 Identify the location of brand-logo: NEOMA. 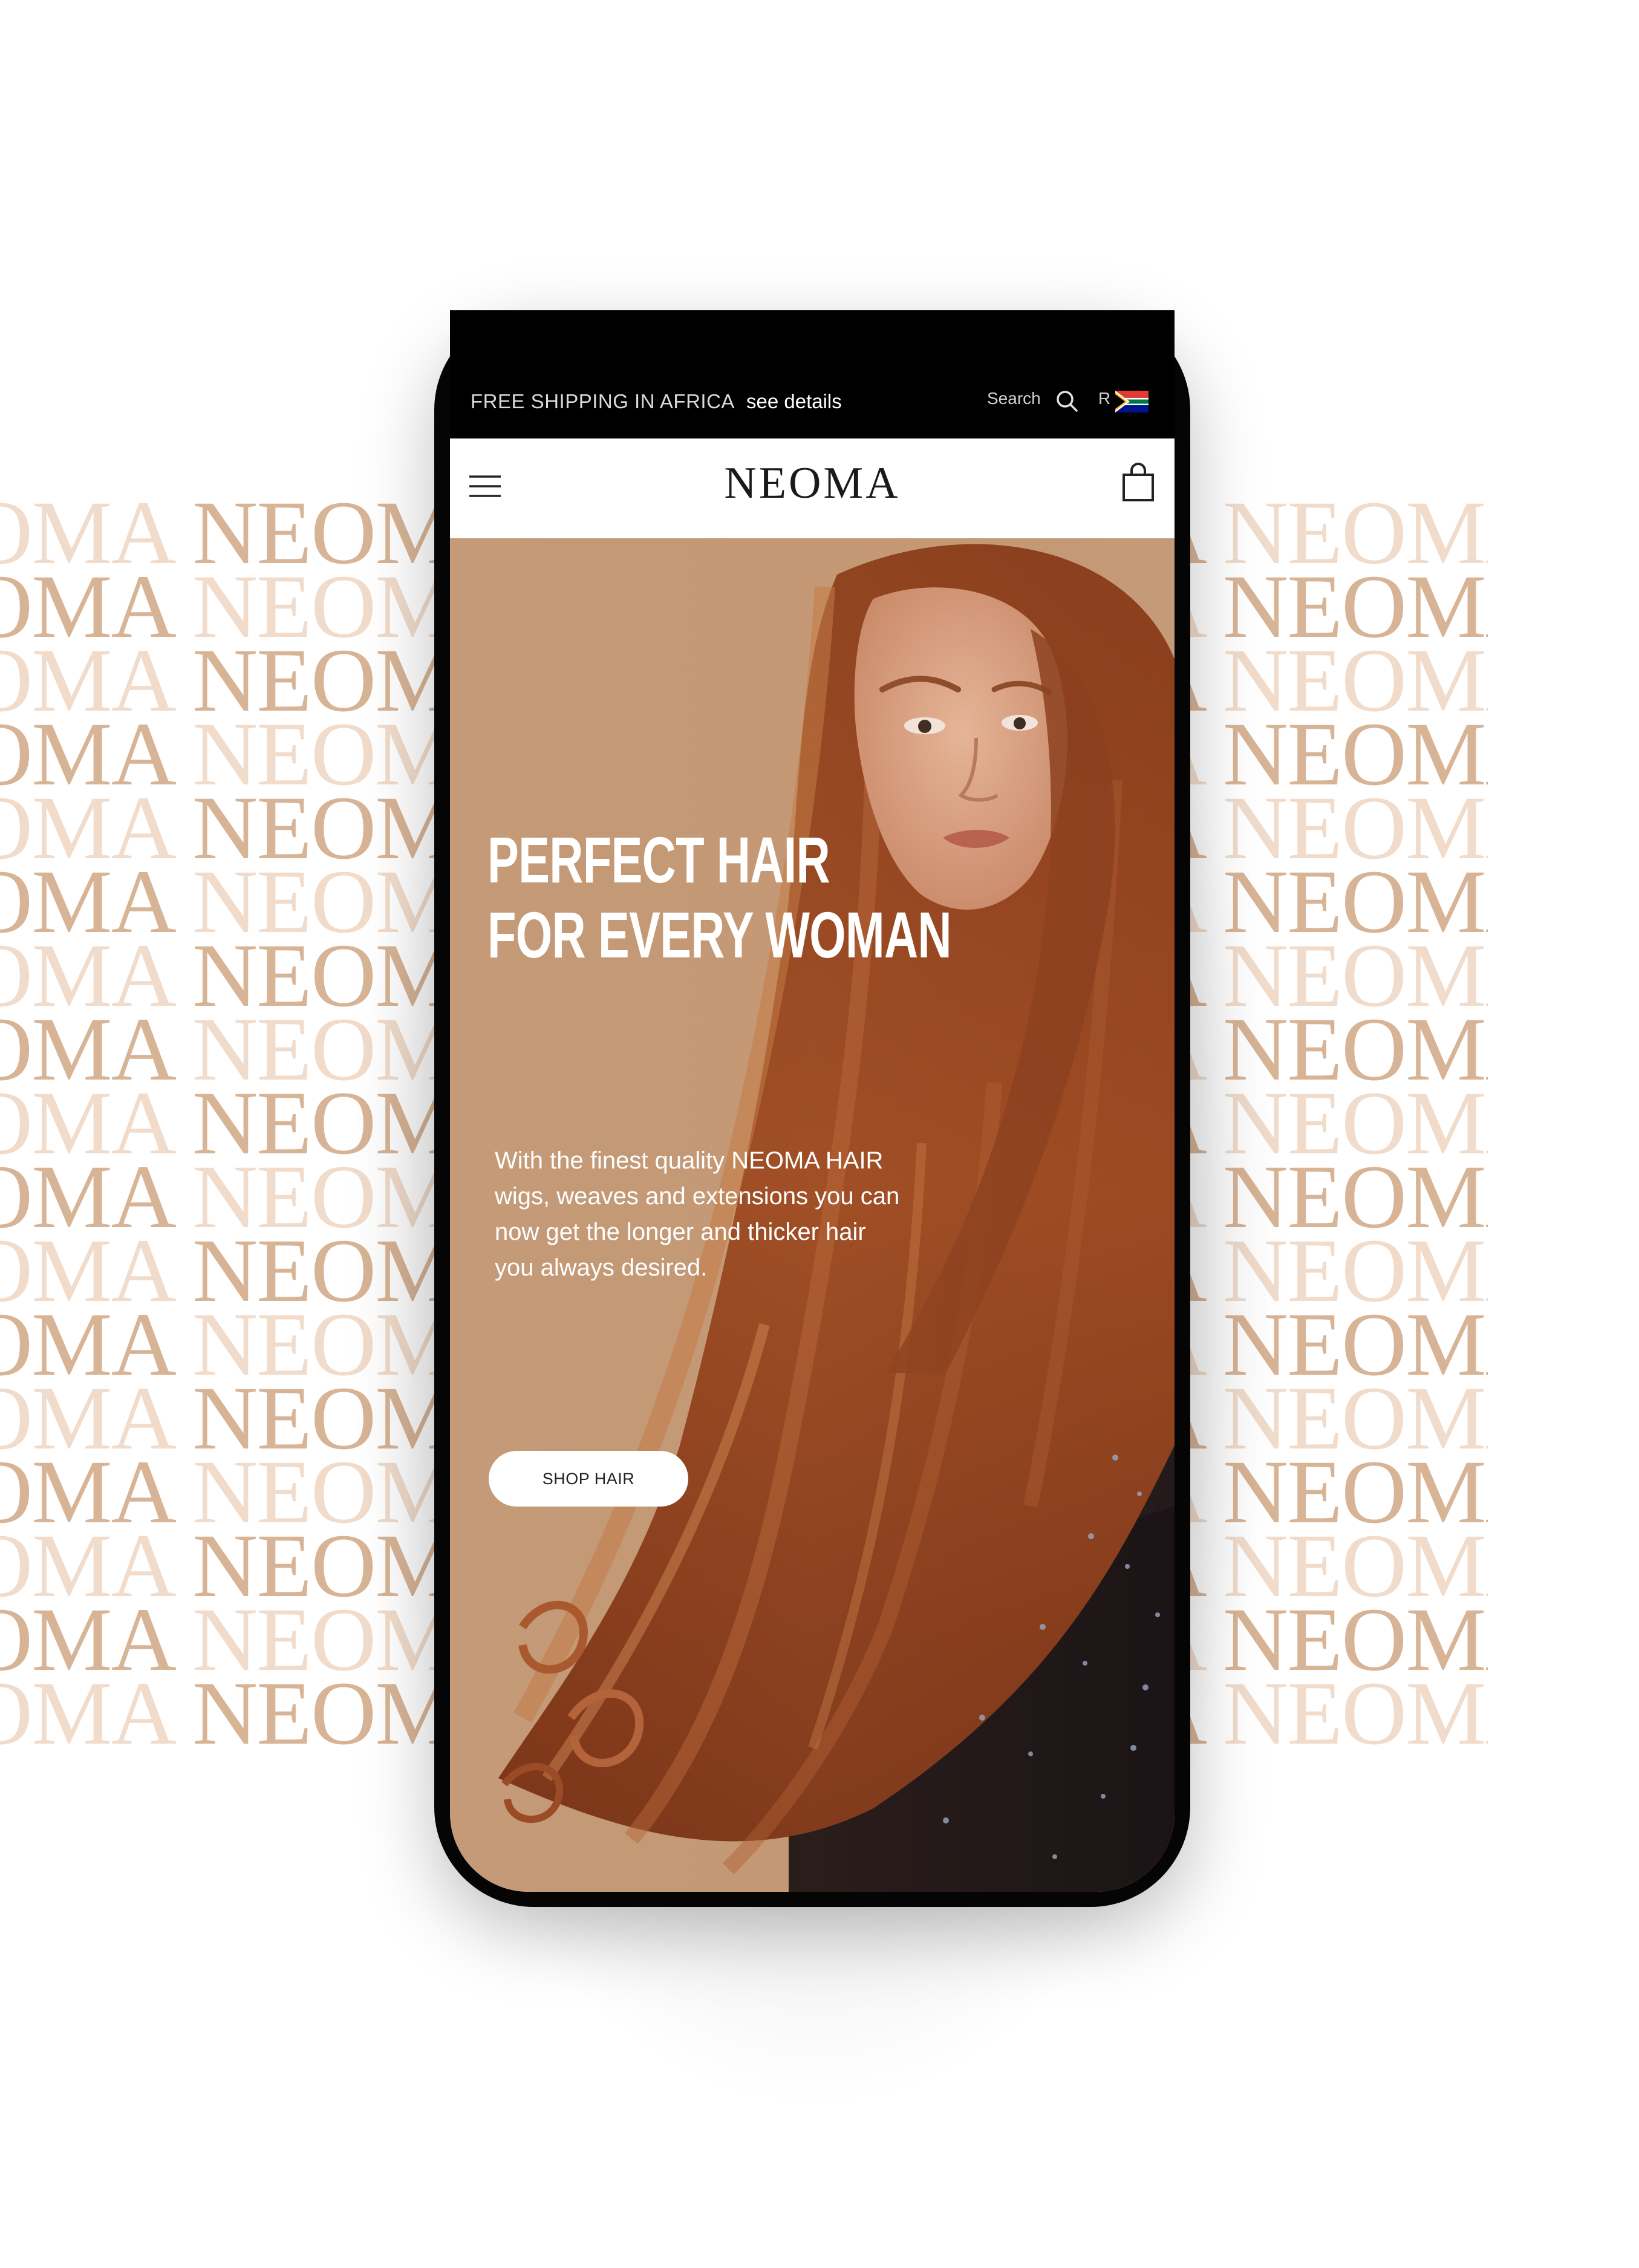
(812, 483).